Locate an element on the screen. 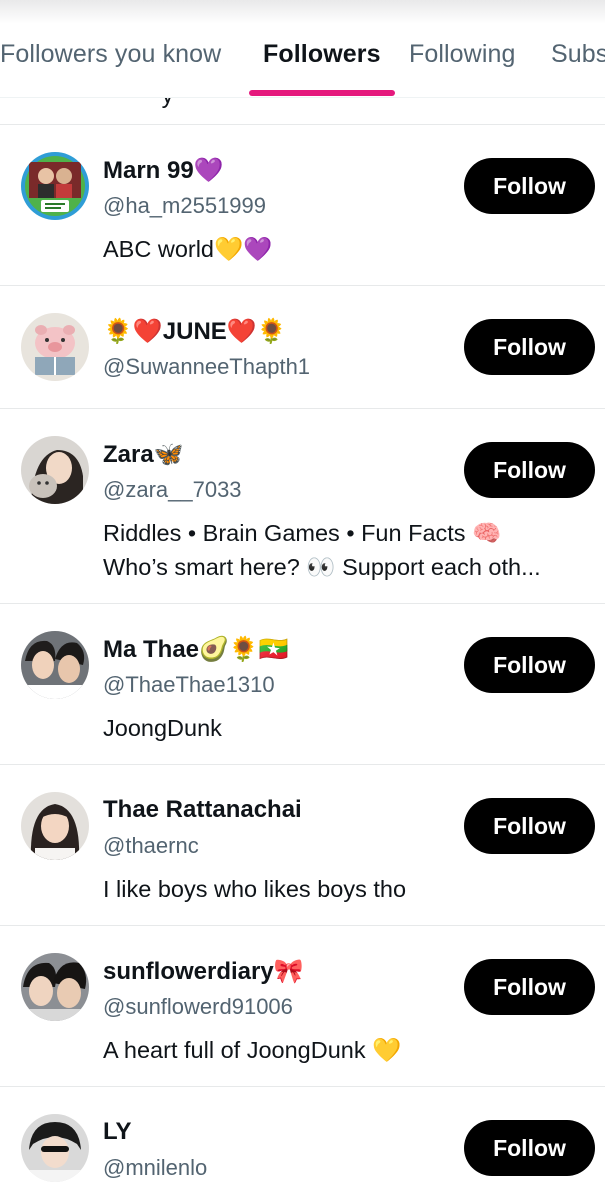  user-name: LY is located at coordinates (117, 1132).